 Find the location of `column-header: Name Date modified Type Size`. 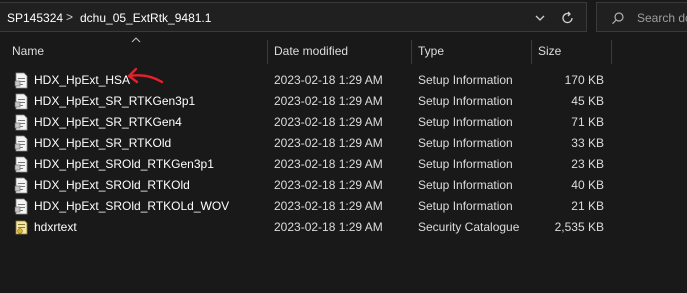

column-header: Name Date modified Type Size is located at coordinates (343, 51).